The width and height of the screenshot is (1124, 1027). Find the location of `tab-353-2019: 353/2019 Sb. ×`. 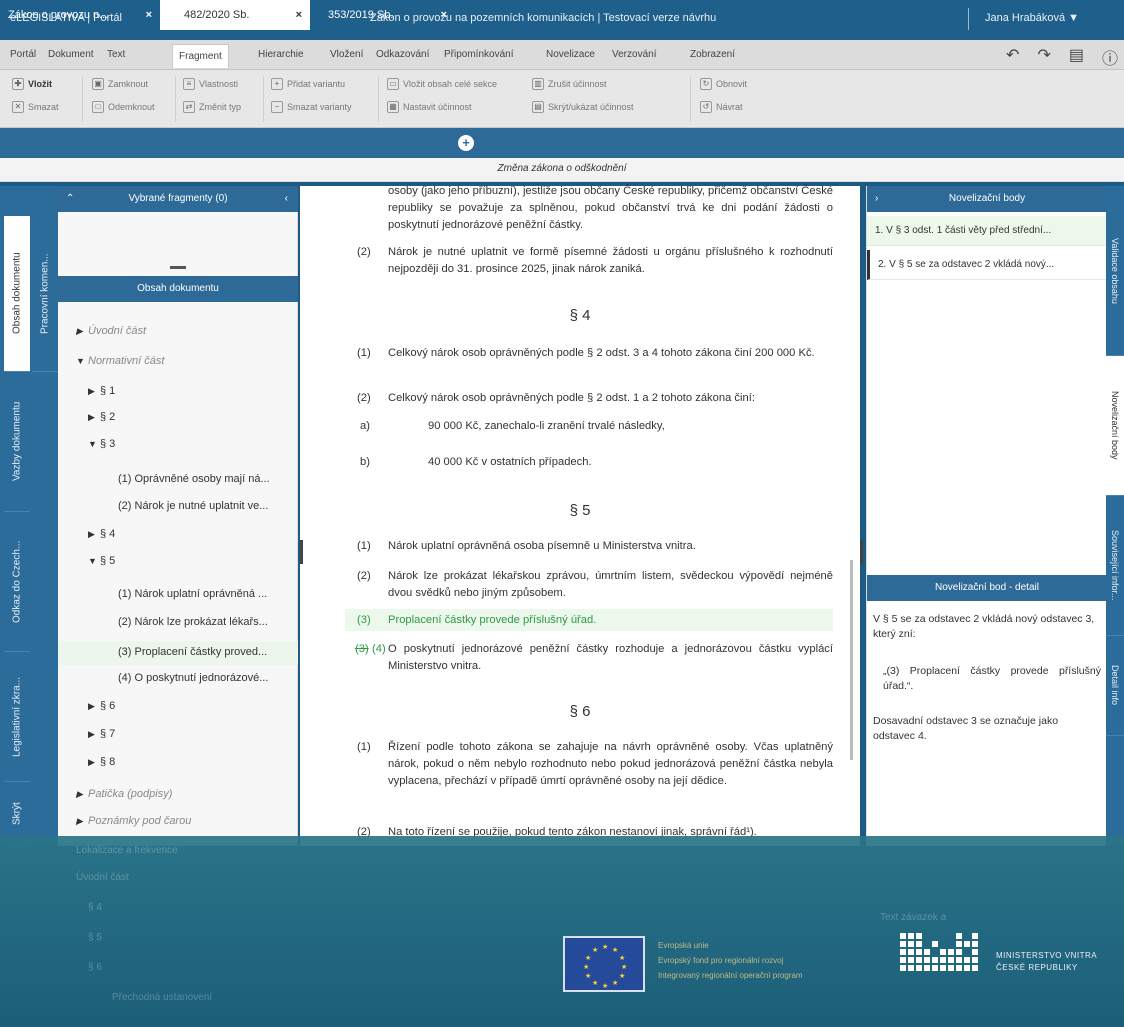

tab-353-2019: 353/2019 Sb. × is located at coordinates (382, 15).